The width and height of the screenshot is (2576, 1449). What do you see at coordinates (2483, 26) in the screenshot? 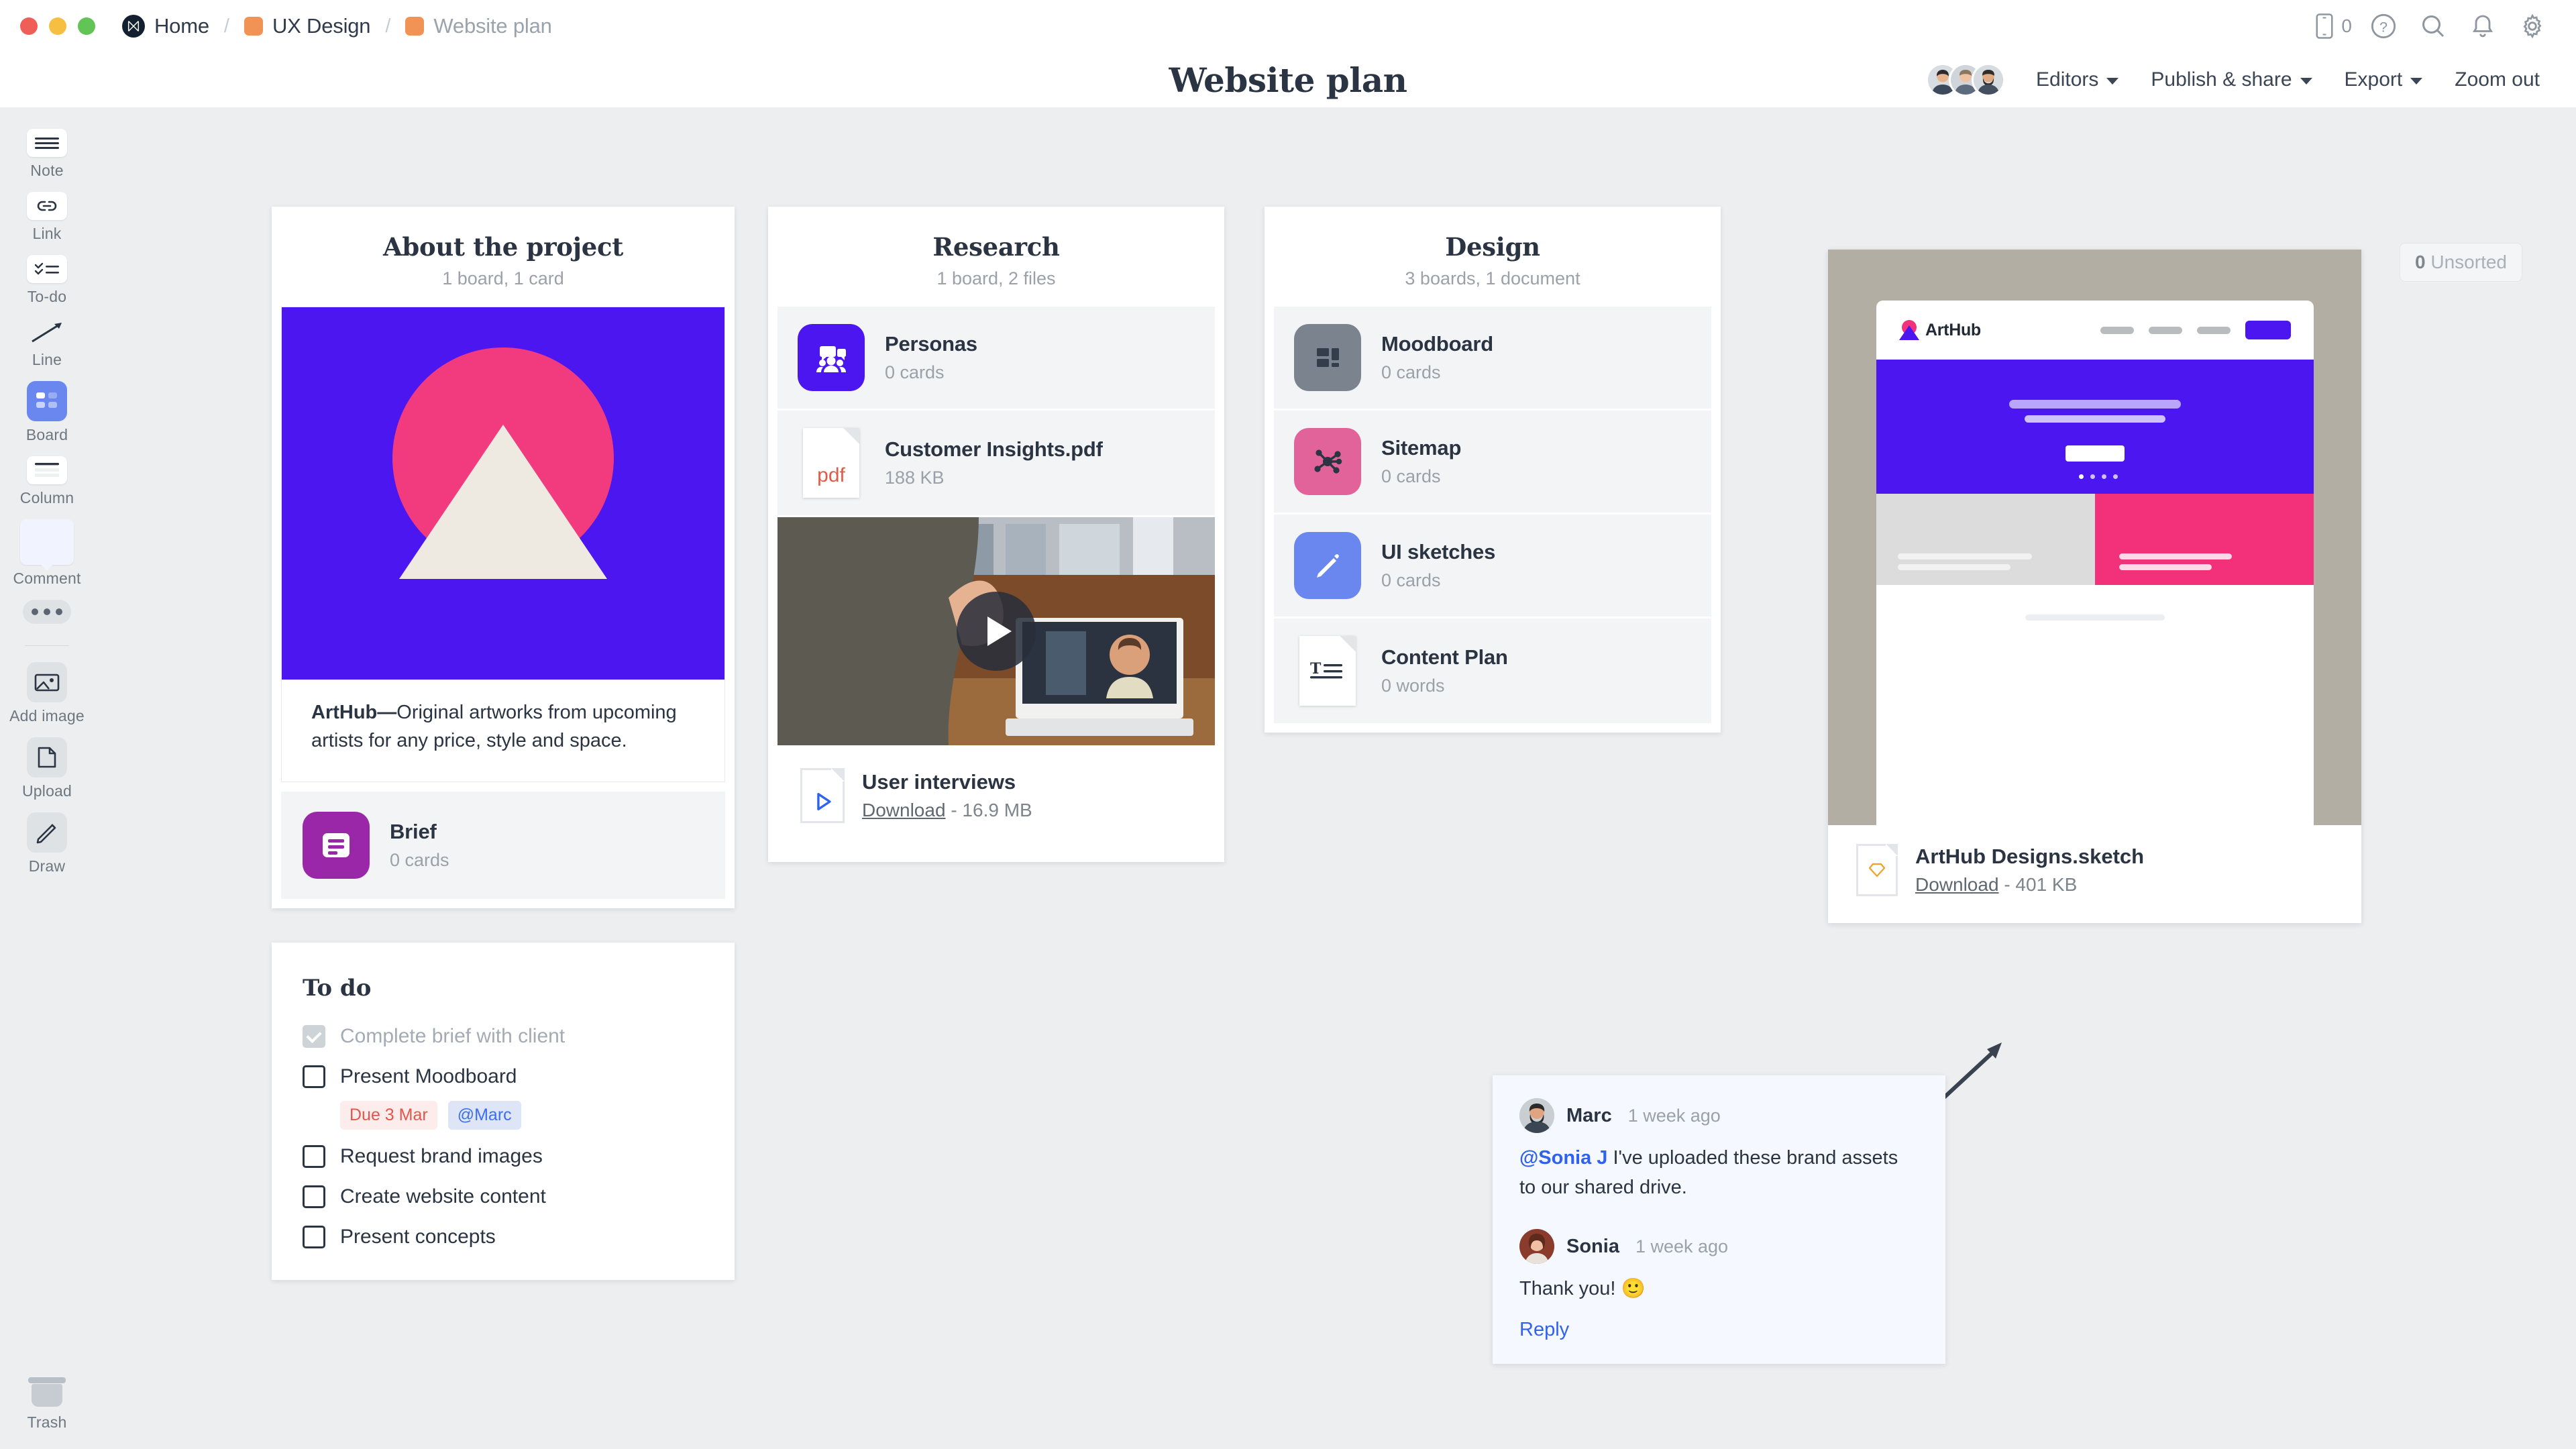
I see `notifications-button` at bounding box center [2483, 26].